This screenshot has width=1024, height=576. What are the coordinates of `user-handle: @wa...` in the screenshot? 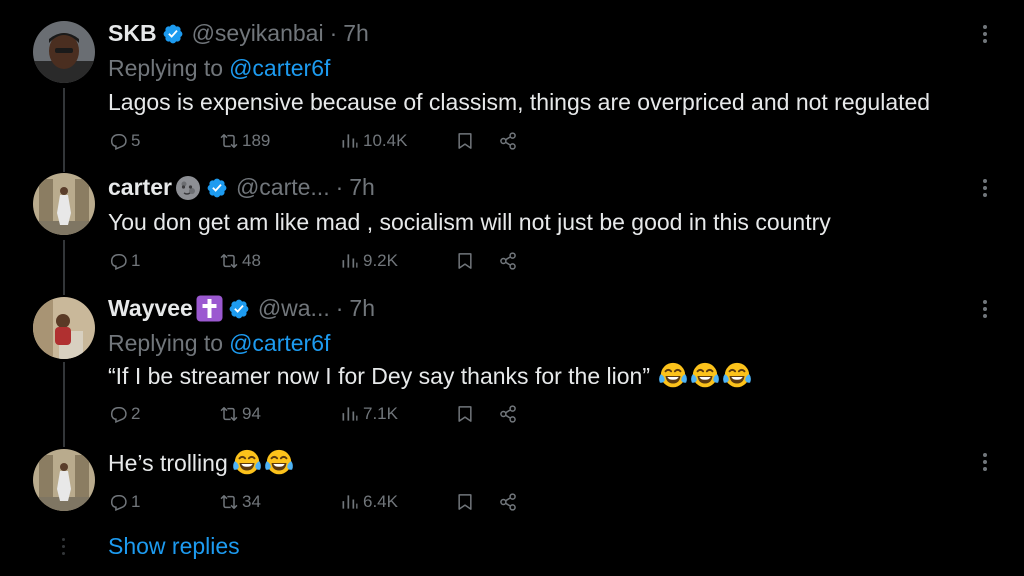 It's located at (294, 308).